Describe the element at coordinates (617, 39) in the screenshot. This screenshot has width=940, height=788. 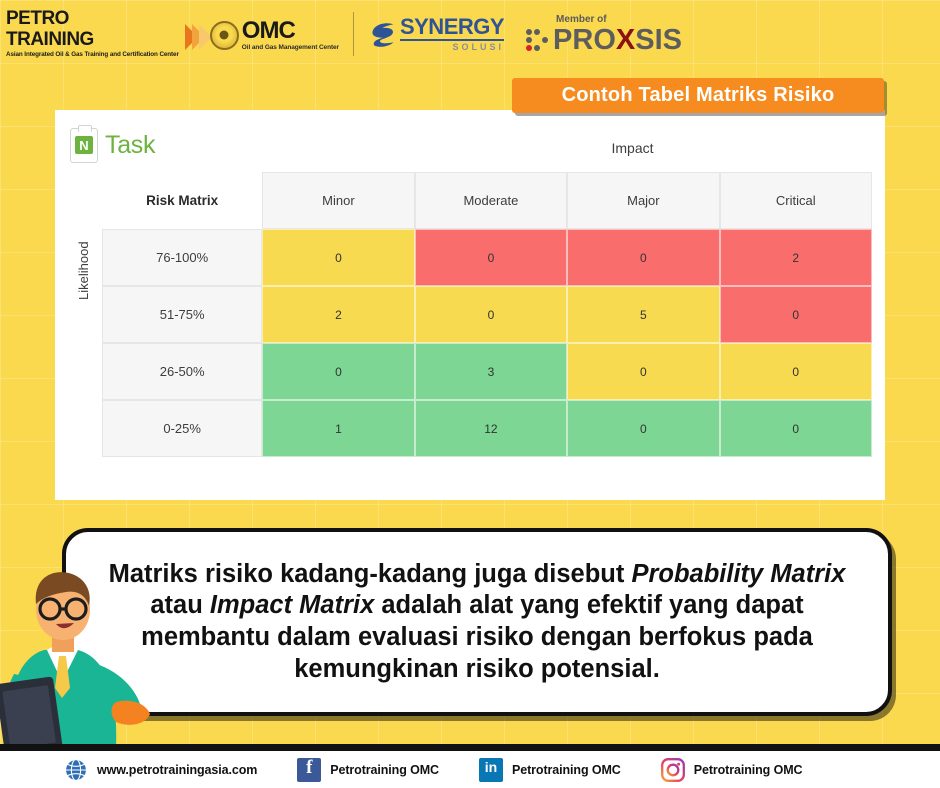
I see `proxsis-name: PROXSIS` at that location.